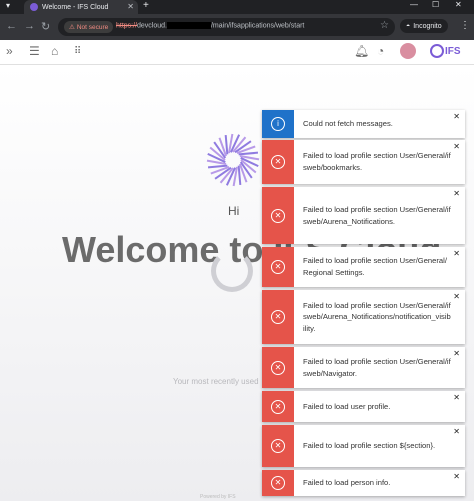 The width and height of the screenshot is (474, 501). Describe the element at coordinates (347, 406) in the screenshot. I see `toast-message: Failed to load user profile.` at that location.